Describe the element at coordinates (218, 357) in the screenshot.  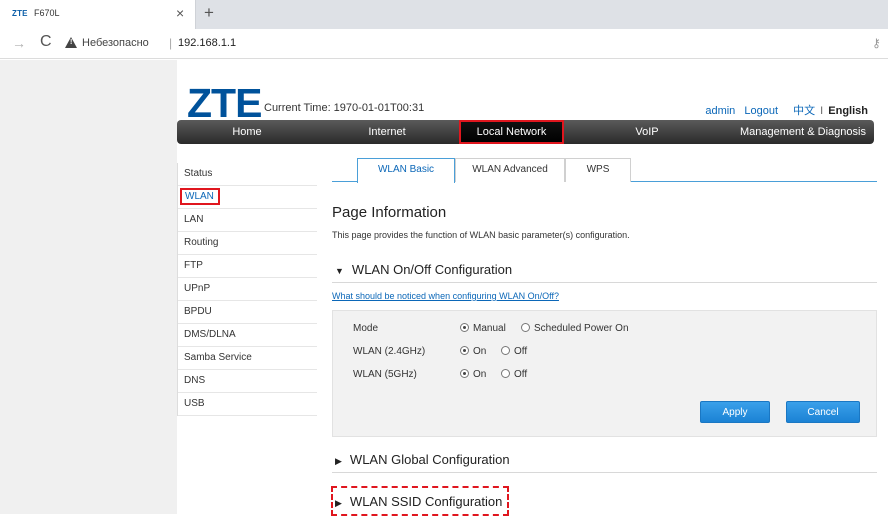
I see `menu-item-label: Samba Service` at that location.